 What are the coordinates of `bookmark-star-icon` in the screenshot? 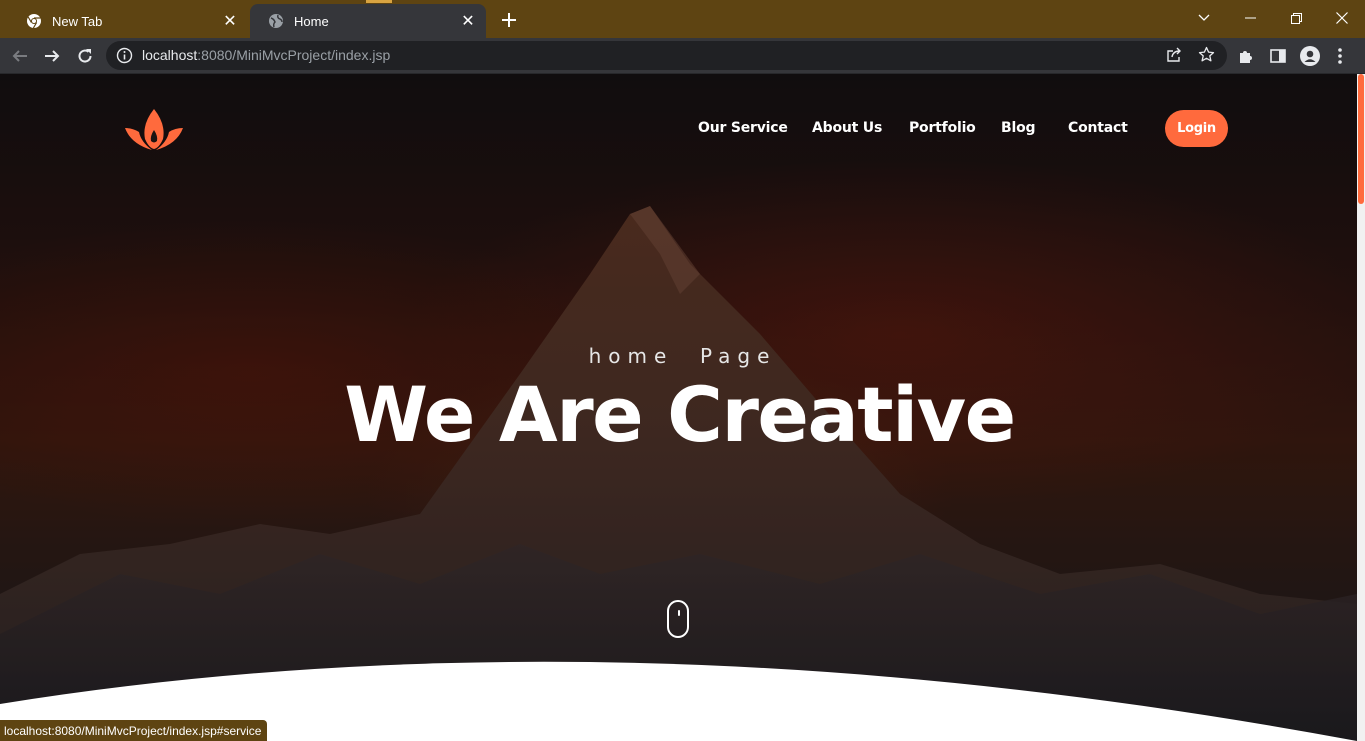 It's located at (1206, 57).